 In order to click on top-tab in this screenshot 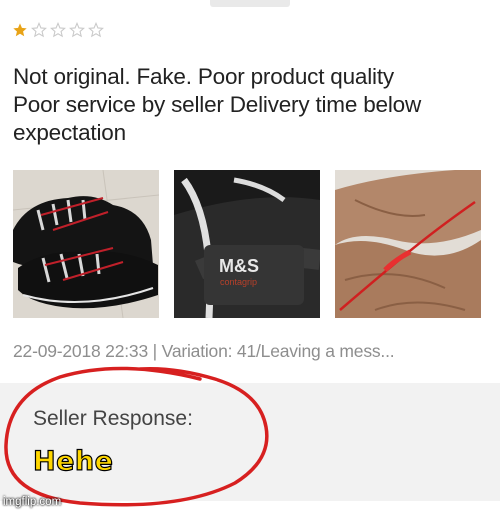, I will do `click(250, 3)`.